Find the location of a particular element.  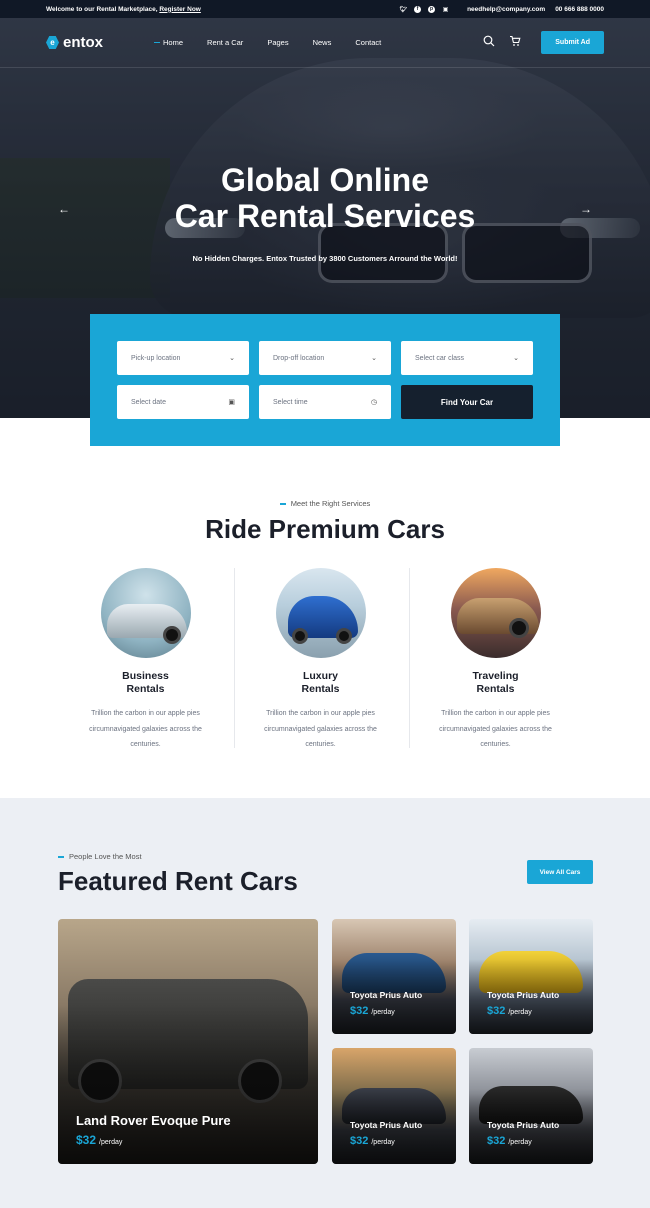

logo-icon: e is located at coordinates (52, 42).